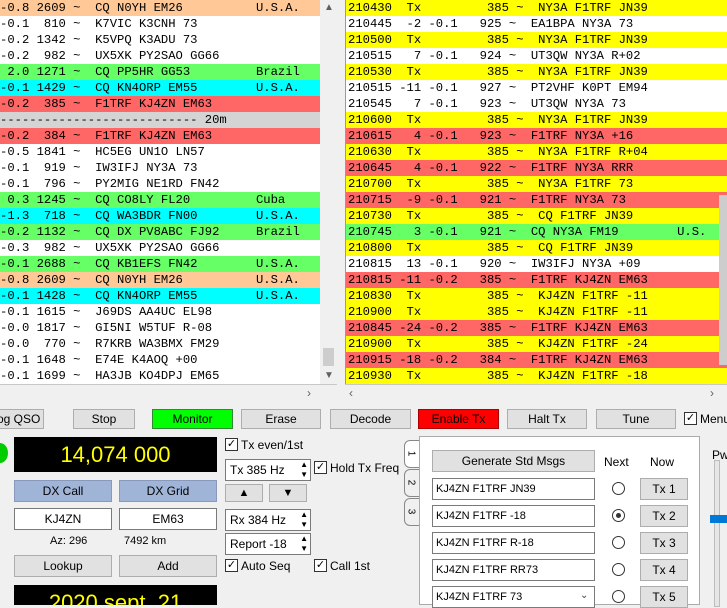 Image resolution: width=727 pixels, height=608 pixels. What do you see at coordinates (63, 566) in the screenshot?
I see `lookup-button: Lookup` at bounding box center [63, 566].